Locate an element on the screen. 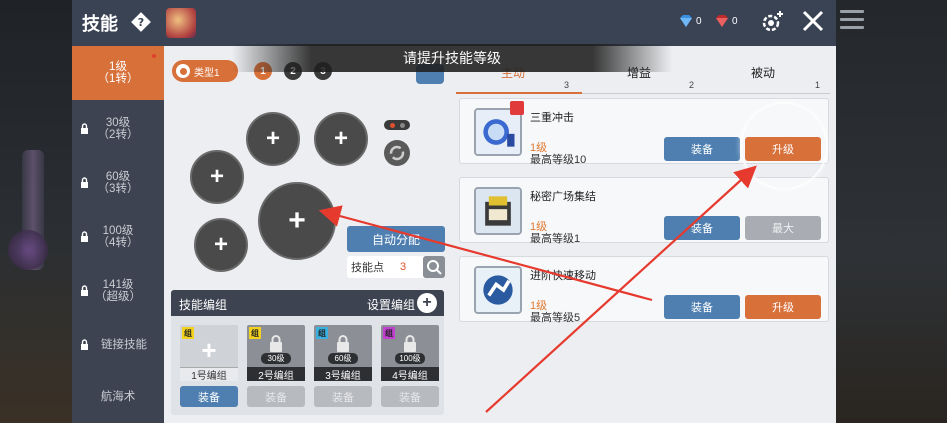 Image resolution: width=947 pixels, height=423 pixels. sidebar-item-label: 航海术 is located at coordinates (118, 397).